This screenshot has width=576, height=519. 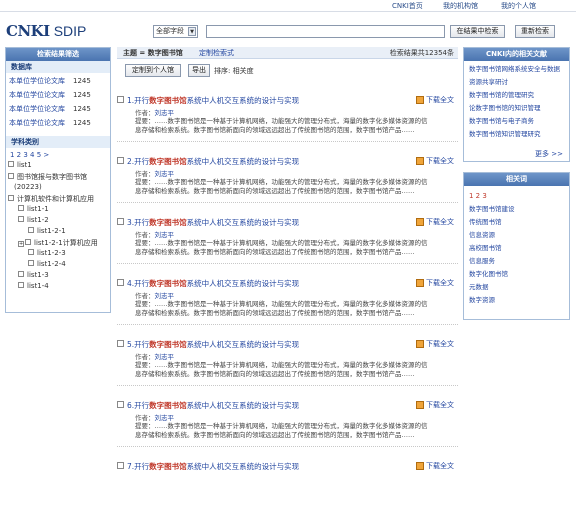 I want to click on search-input, so click(x=325, y=31).